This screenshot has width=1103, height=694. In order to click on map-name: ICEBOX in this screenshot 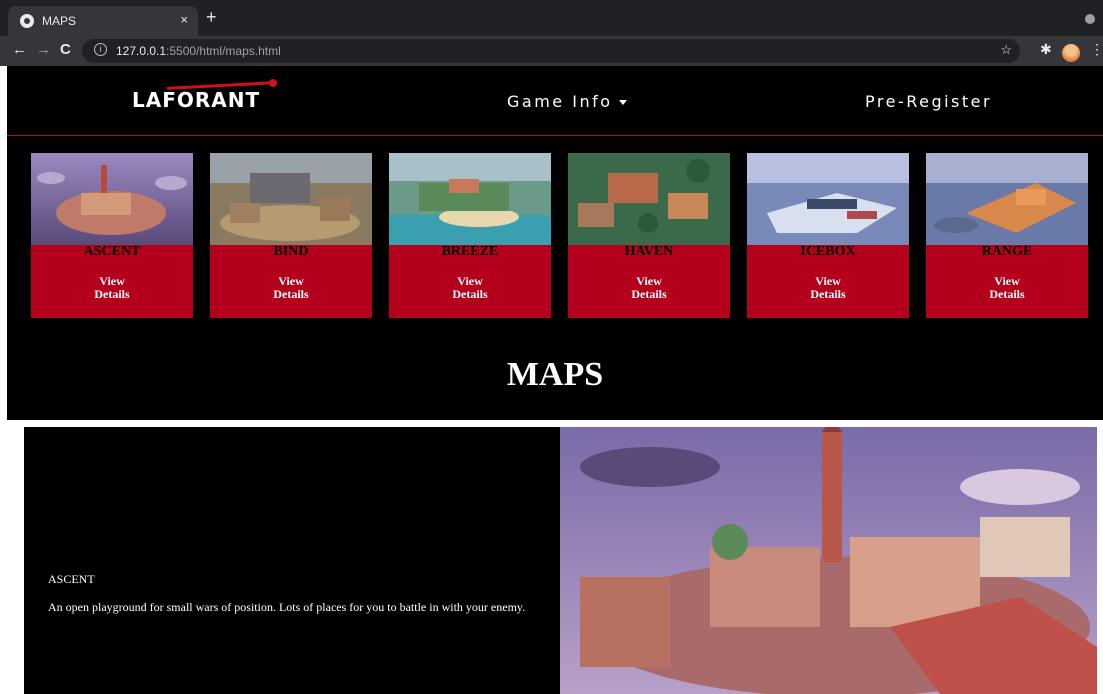, I will do `click(828, 251)`.